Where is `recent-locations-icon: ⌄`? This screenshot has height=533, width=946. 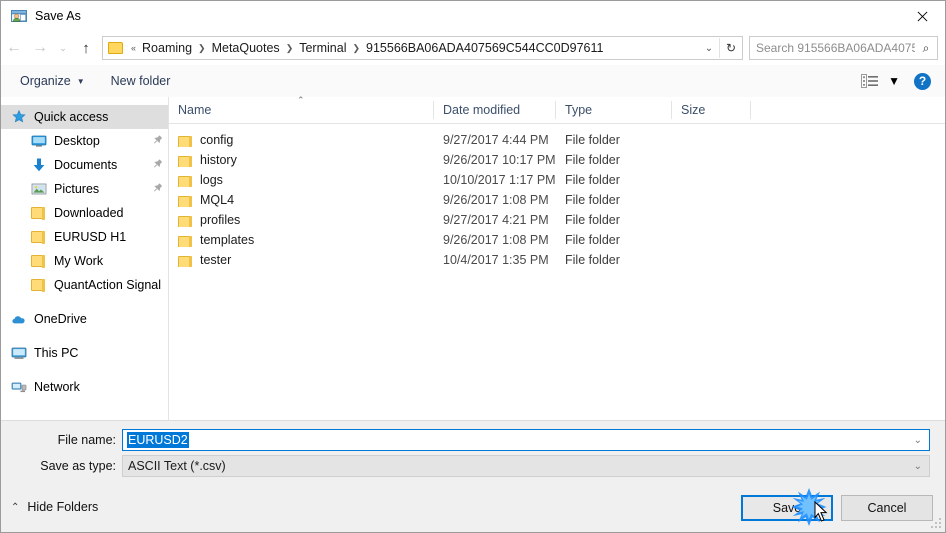
recent-locations-icon: ⌄ is located at coordinates (63, 48).